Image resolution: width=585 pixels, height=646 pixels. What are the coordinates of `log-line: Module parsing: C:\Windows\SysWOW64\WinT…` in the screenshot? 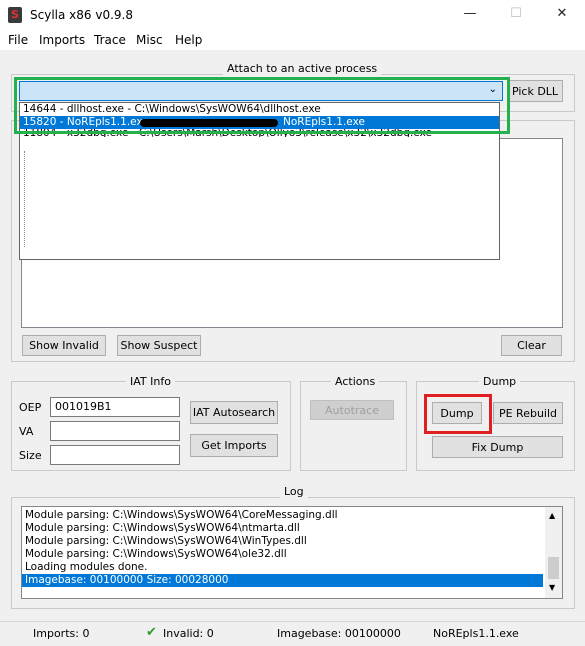 It's located at (166, 541).